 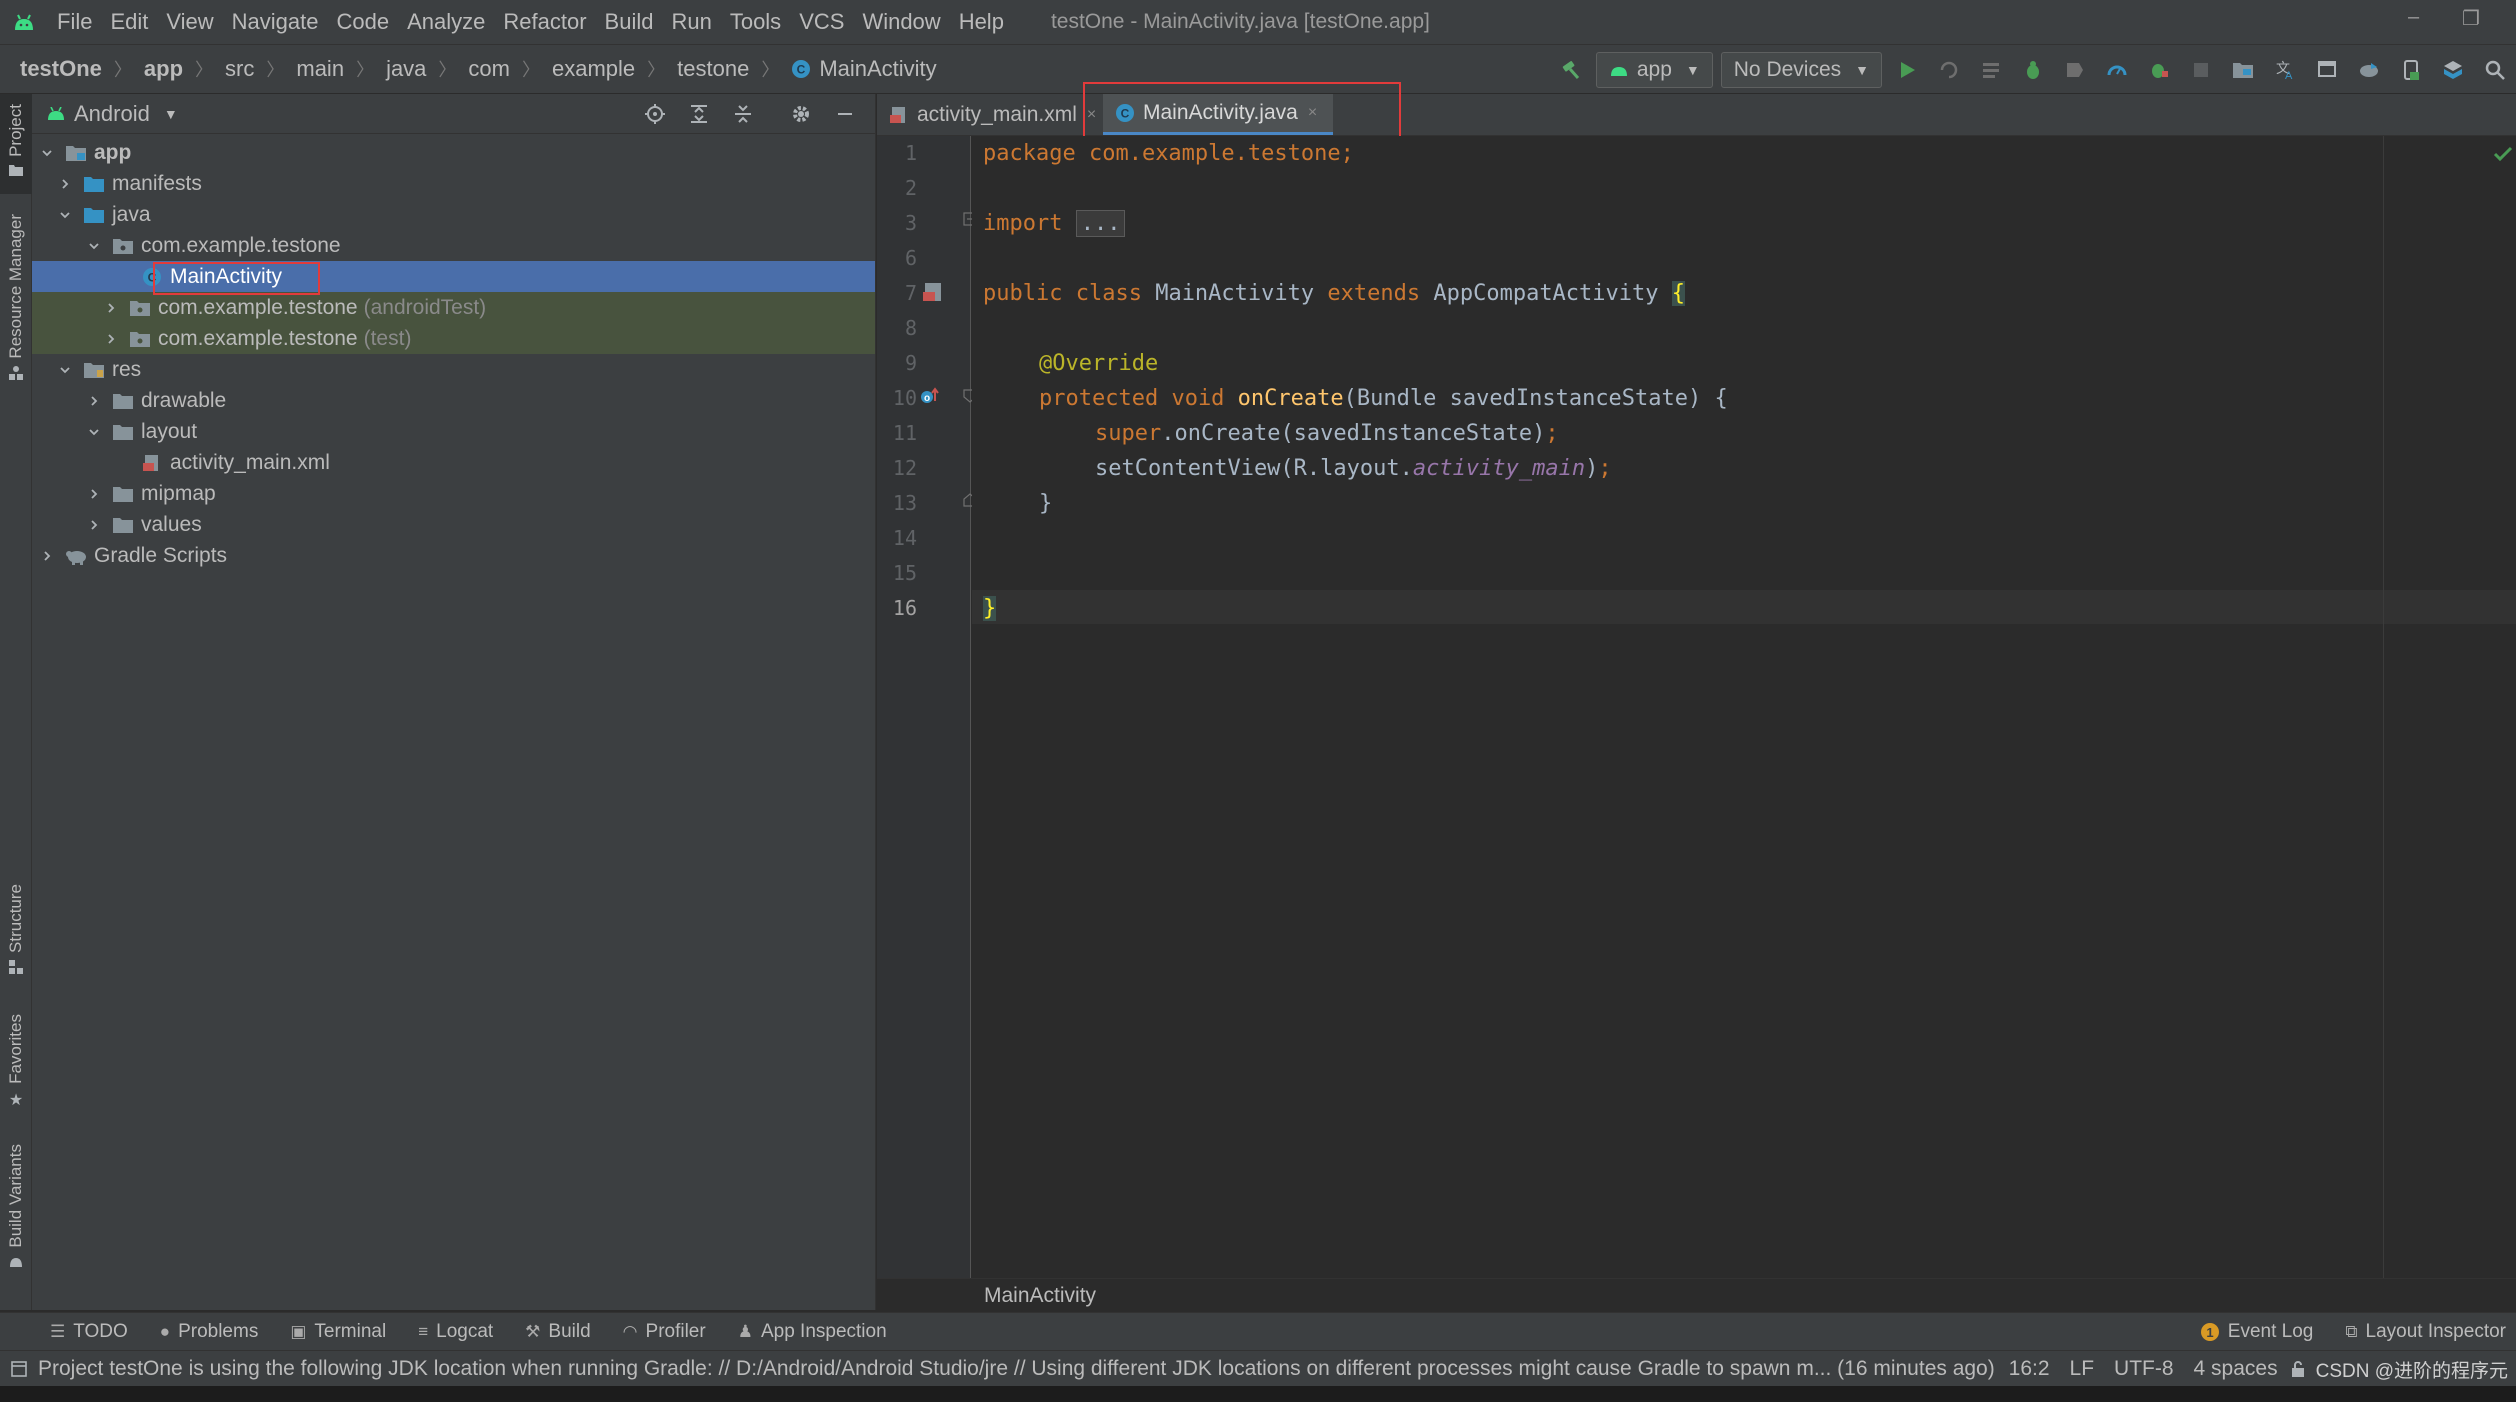 I want to click on search-icon, so click(x=2495, y=70).